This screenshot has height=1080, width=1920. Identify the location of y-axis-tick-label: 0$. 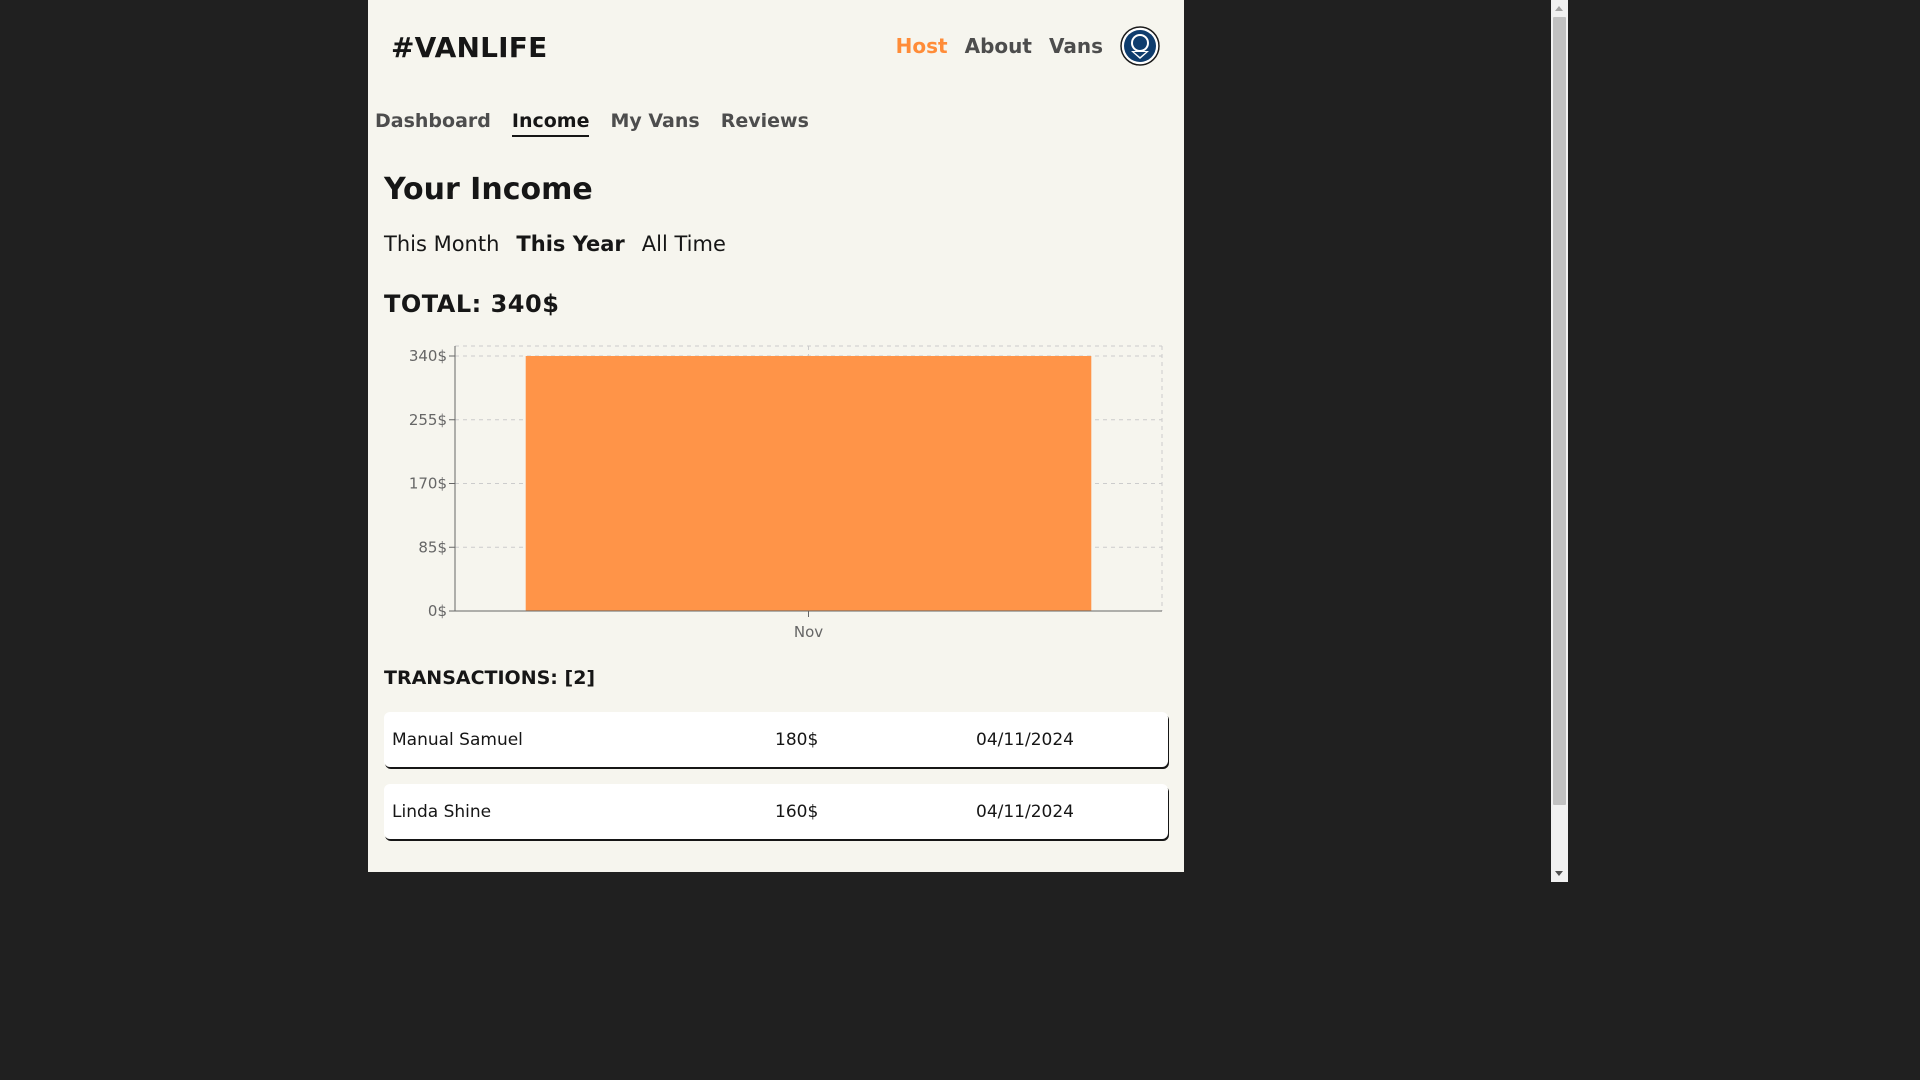
(437, 611).